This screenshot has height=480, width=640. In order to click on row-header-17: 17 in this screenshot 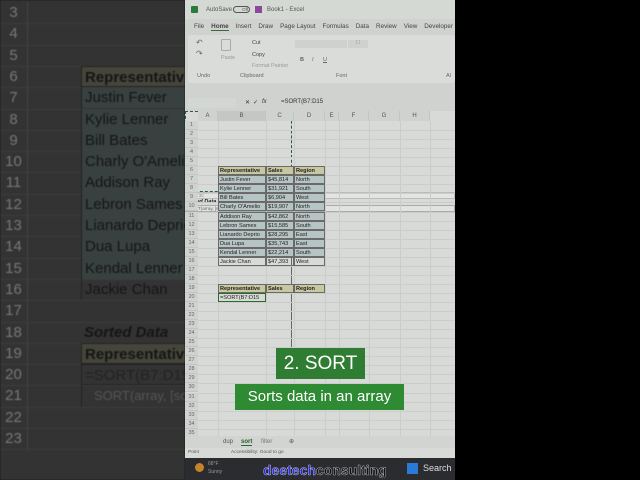, I will do `click(191, 270)`.